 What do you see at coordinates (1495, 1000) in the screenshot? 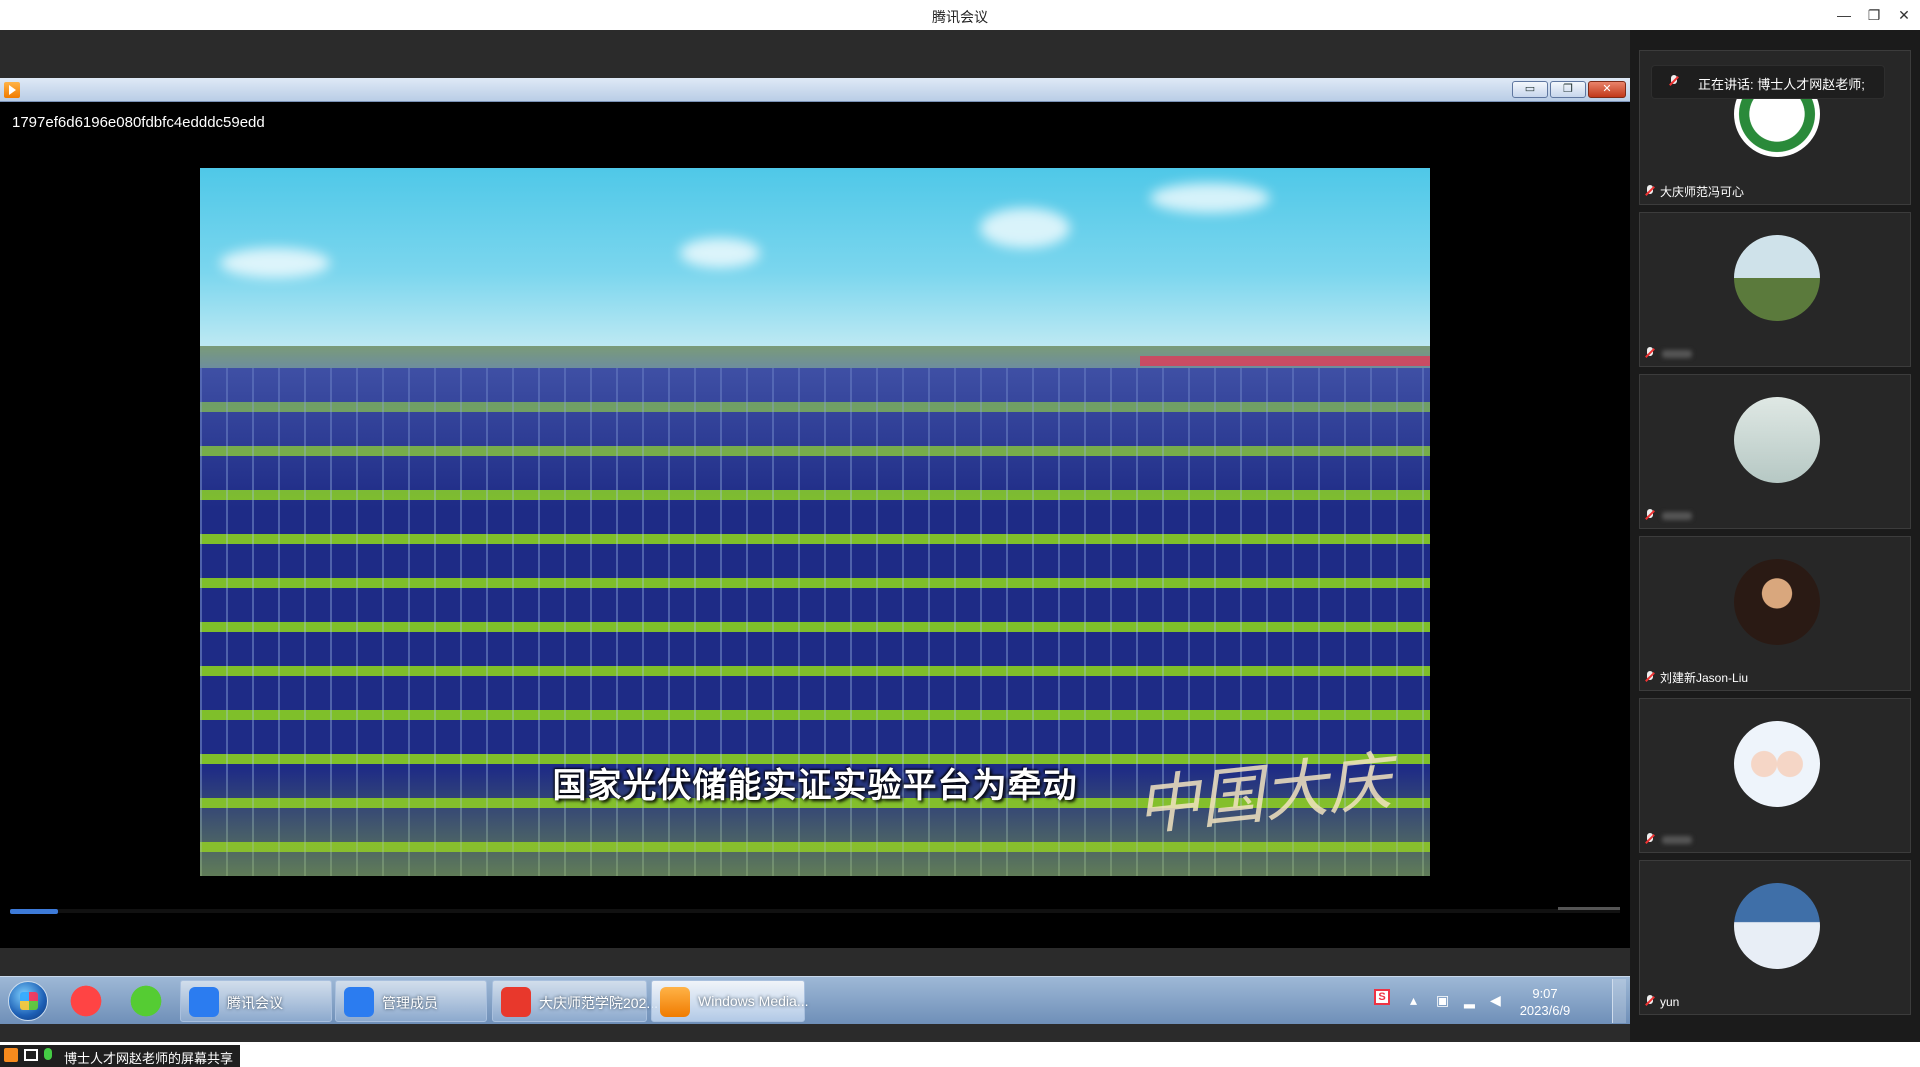
I see `volume-icon: ◀` at bounding box center [1495, 1000].